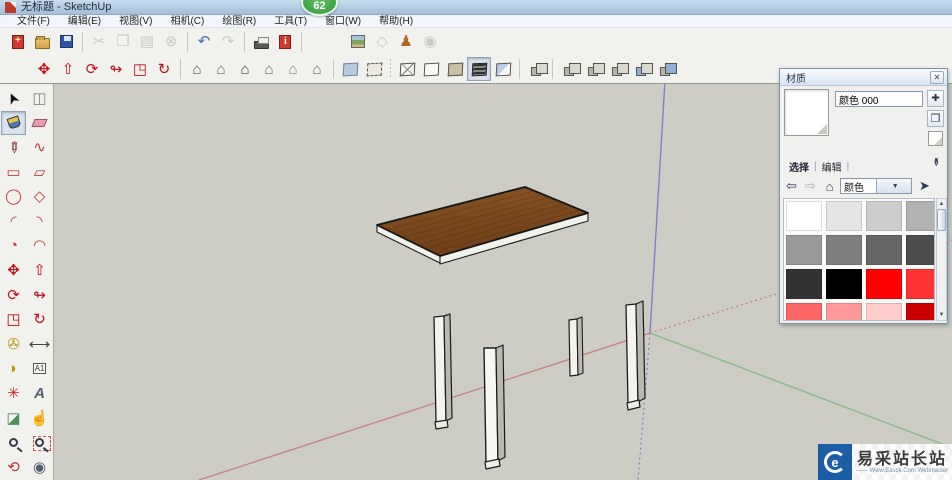  Describe the element at coordinates (13, 196) in the screenshot. I see `circle-button: ◯` at that location.